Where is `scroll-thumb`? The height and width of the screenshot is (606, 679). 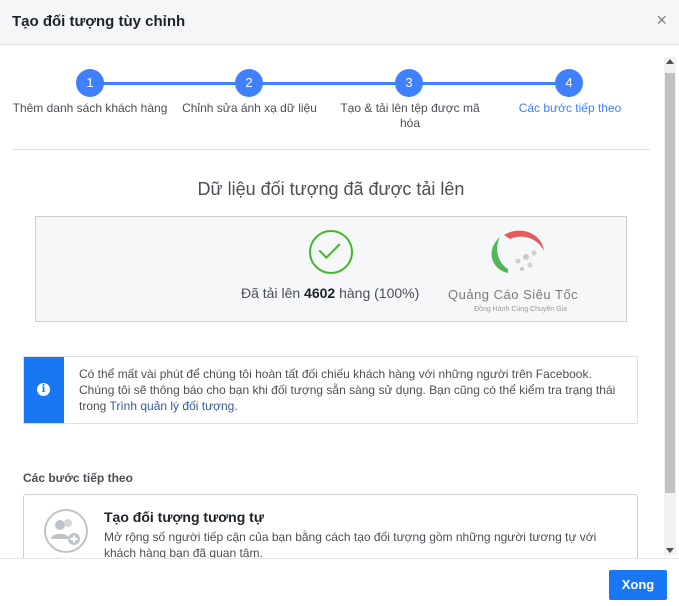
scroll-thumb is located at coordinates (670, 283).